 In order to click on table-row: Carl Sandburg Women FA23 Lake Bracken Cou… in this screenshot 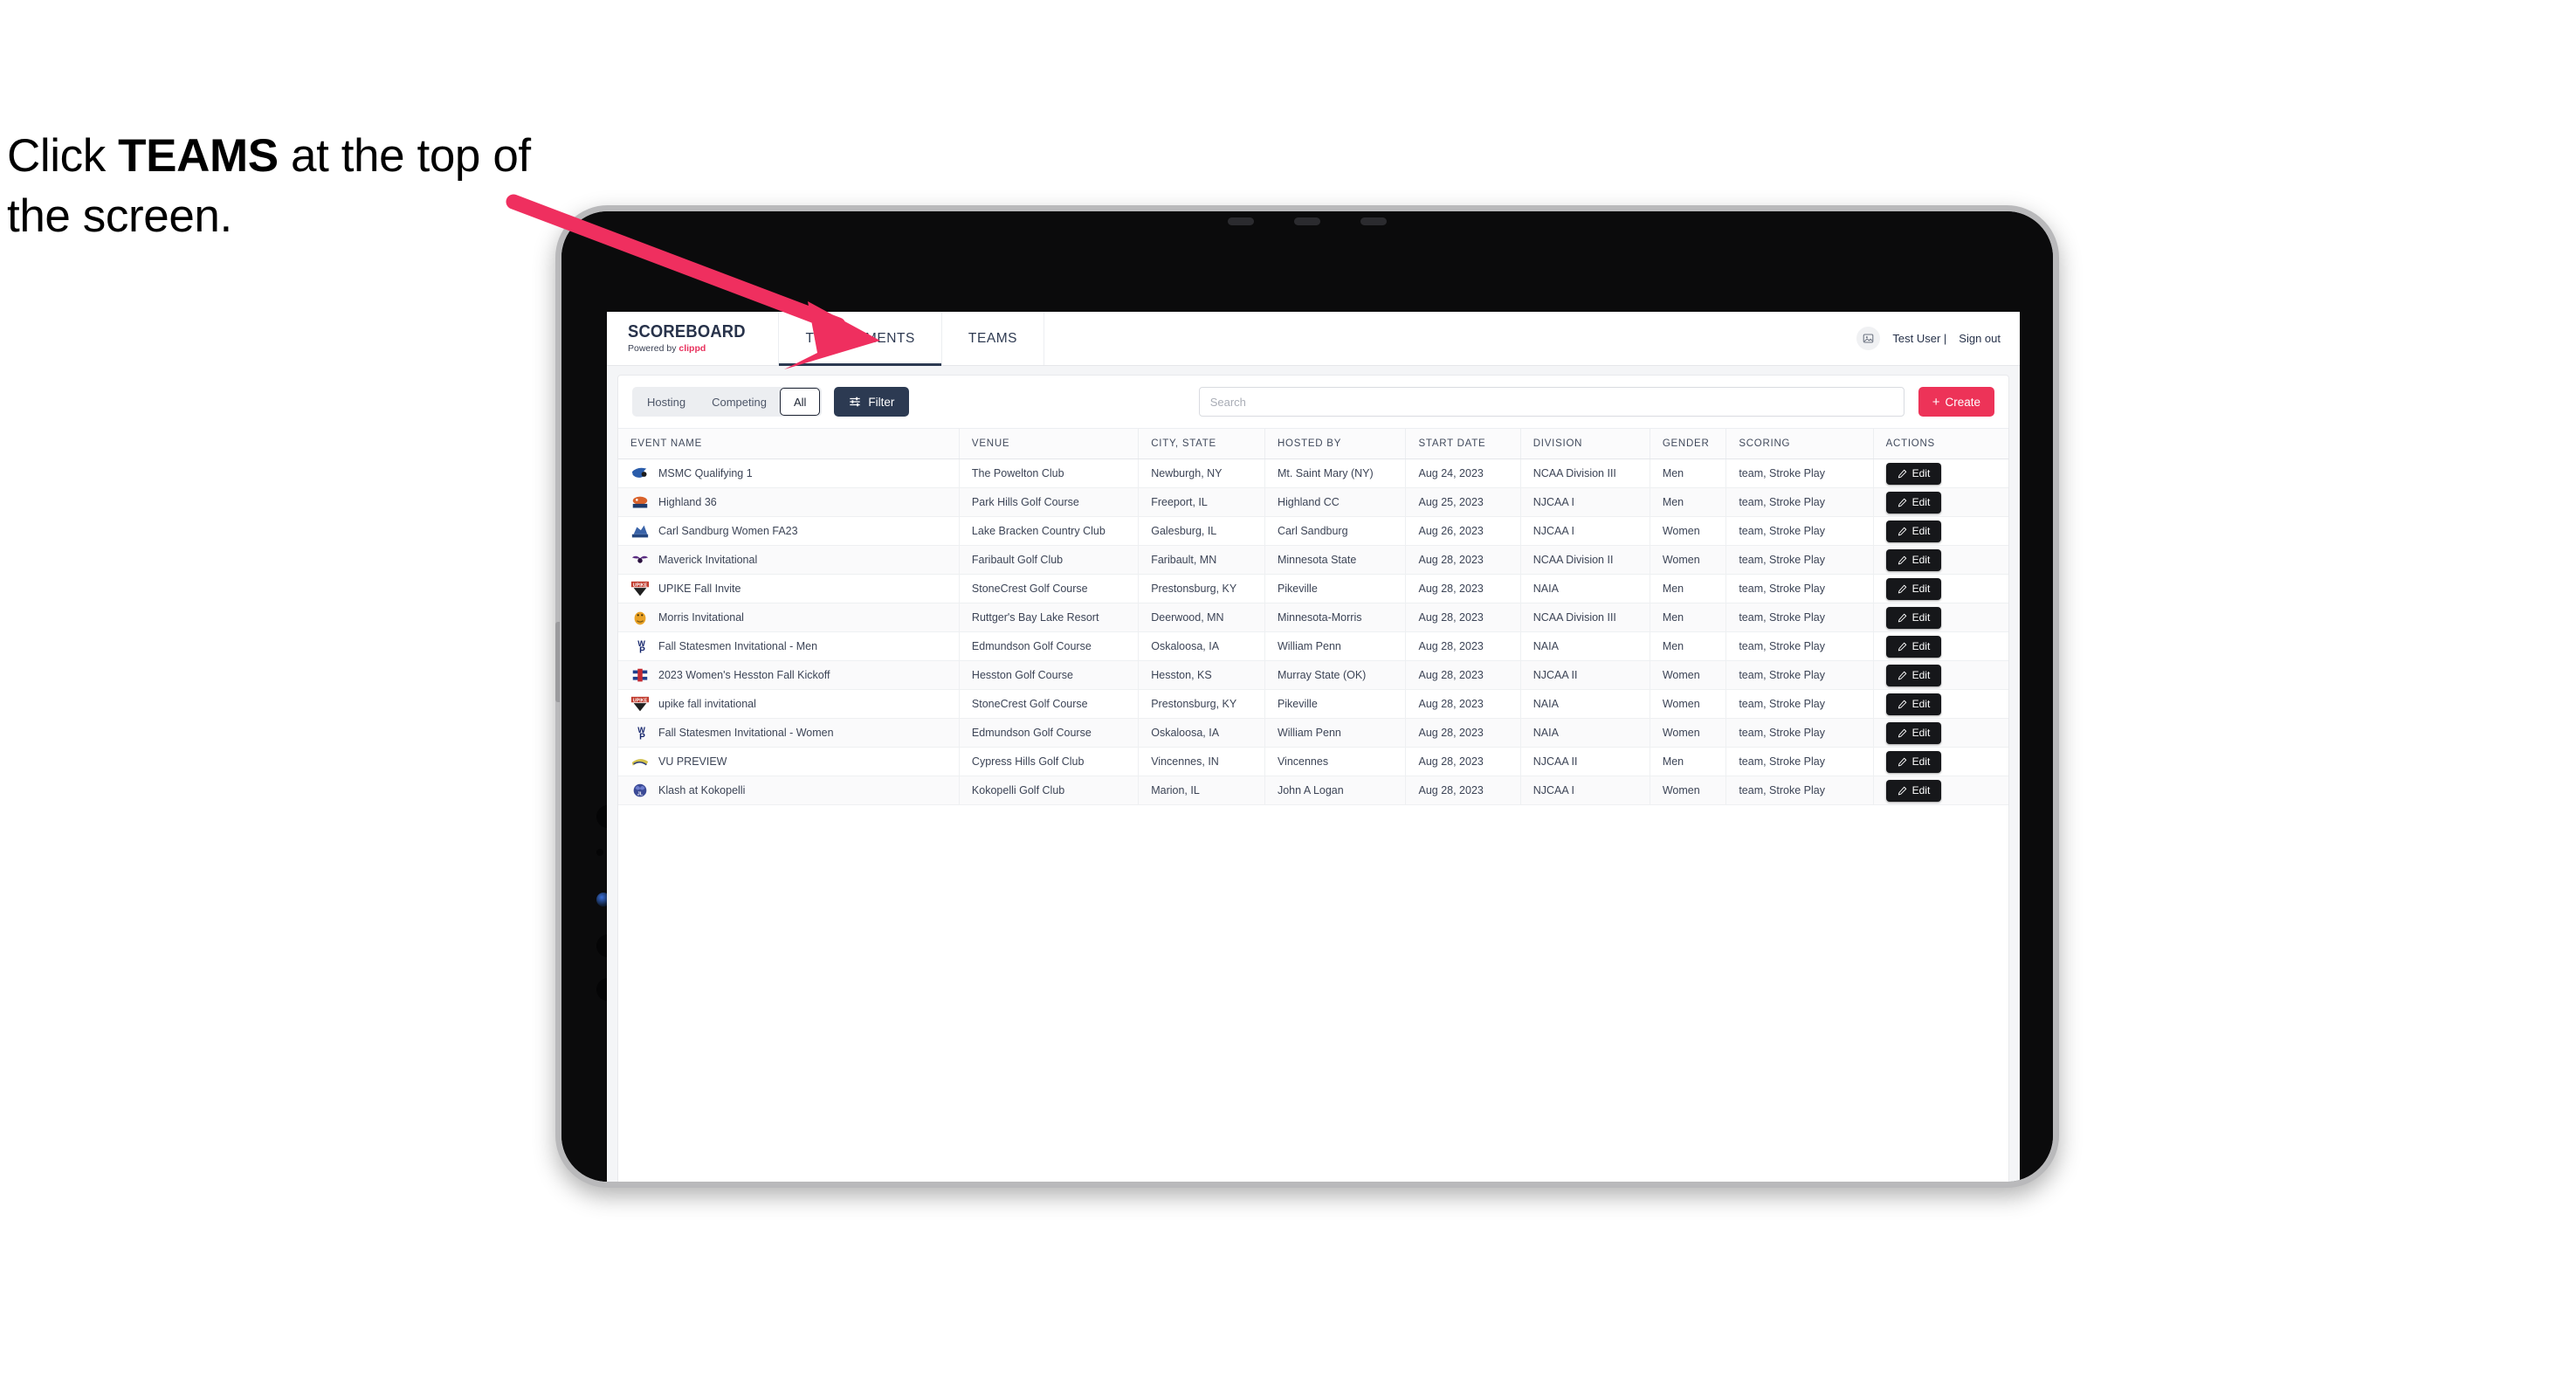, I will do `click(1313, 531)`.